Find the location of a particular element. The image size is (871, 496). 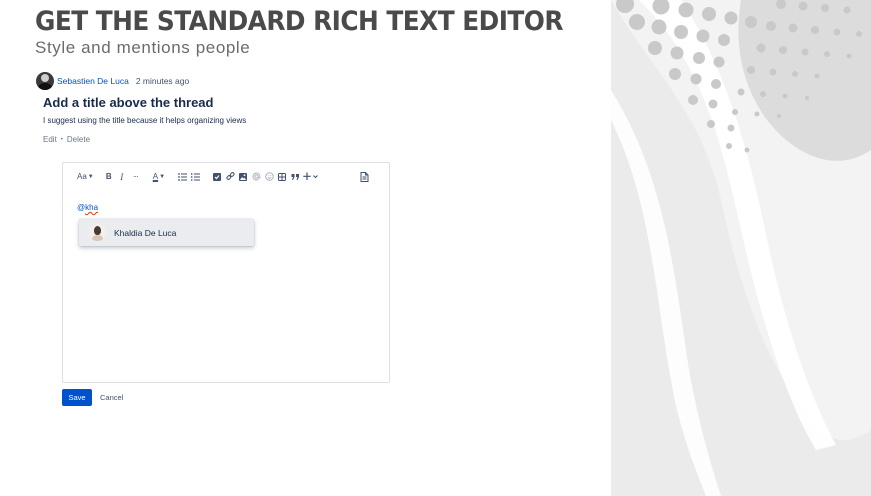

suggestion-avatar is located at coordinates (97, 232).